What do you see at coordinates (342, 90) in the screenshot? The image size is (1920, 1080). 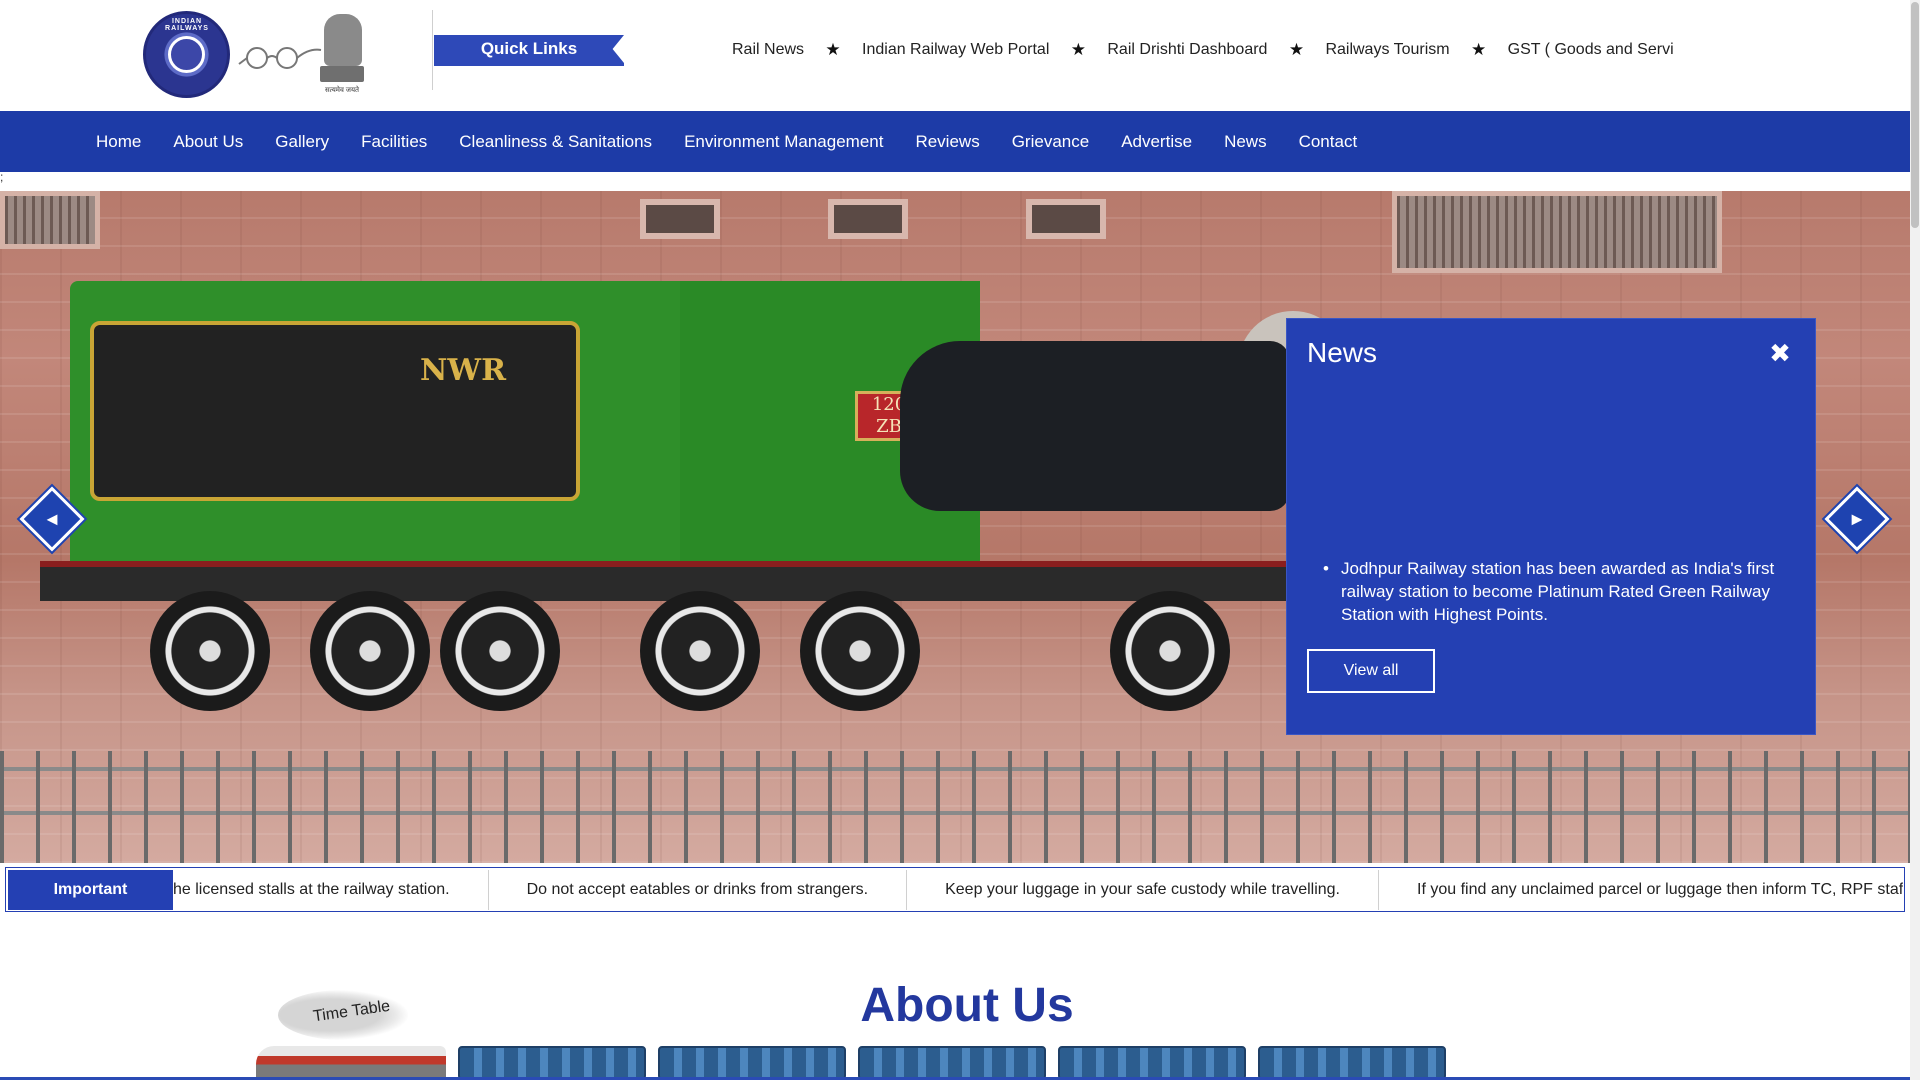 I see `emblem-motto: सत्यमेव जयते` at bounding box center [342, 90].